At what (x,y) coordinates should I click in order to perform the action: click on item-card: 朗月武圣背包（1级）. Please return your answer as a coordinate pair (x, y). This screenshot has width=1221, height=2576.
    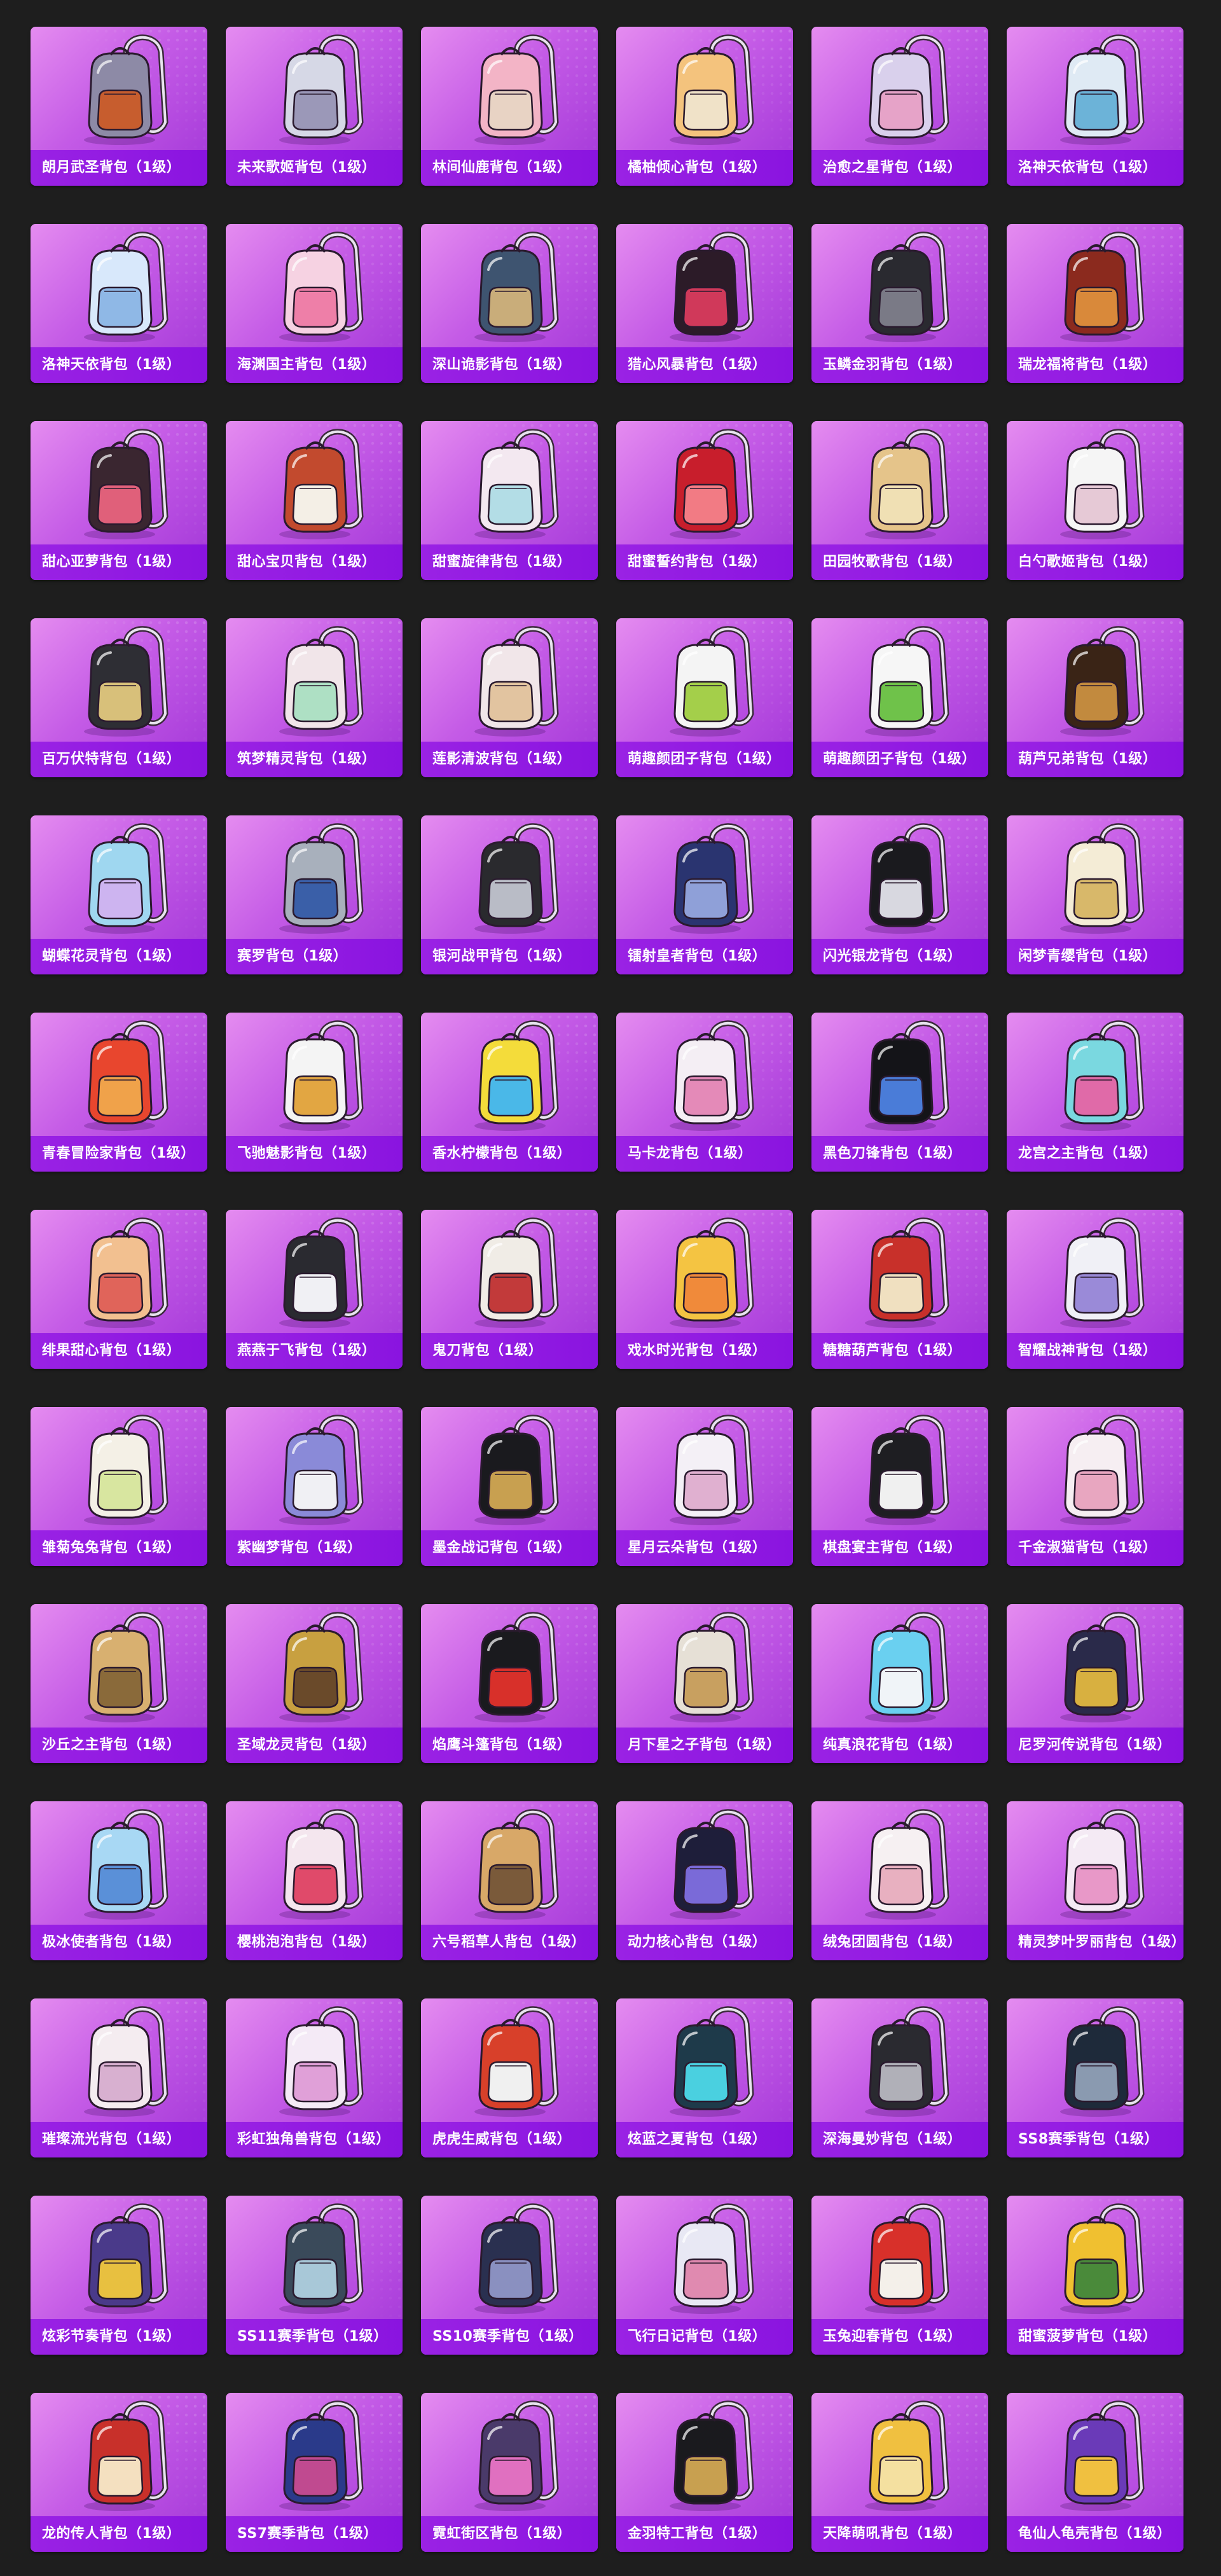
    Looking at the image, I should click on (119, 106).